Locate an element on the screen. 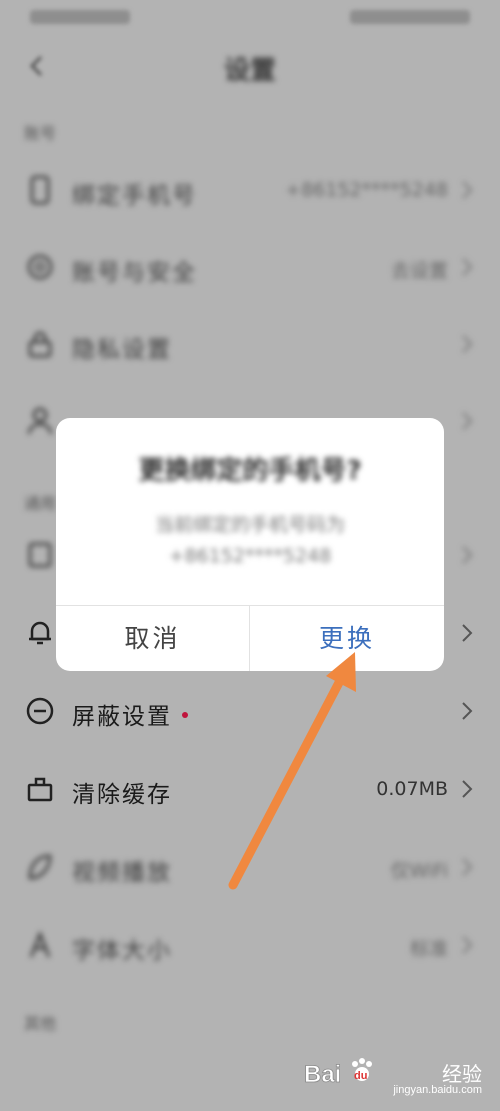 The height and width of the screenshot is (1111, 500). new-dot-badge is located at coordinates (185, 714).